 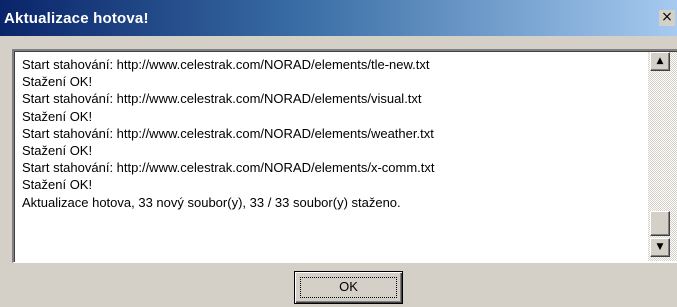 I want to click on scroll-down-button: ▼, so click(x=660, y=247).